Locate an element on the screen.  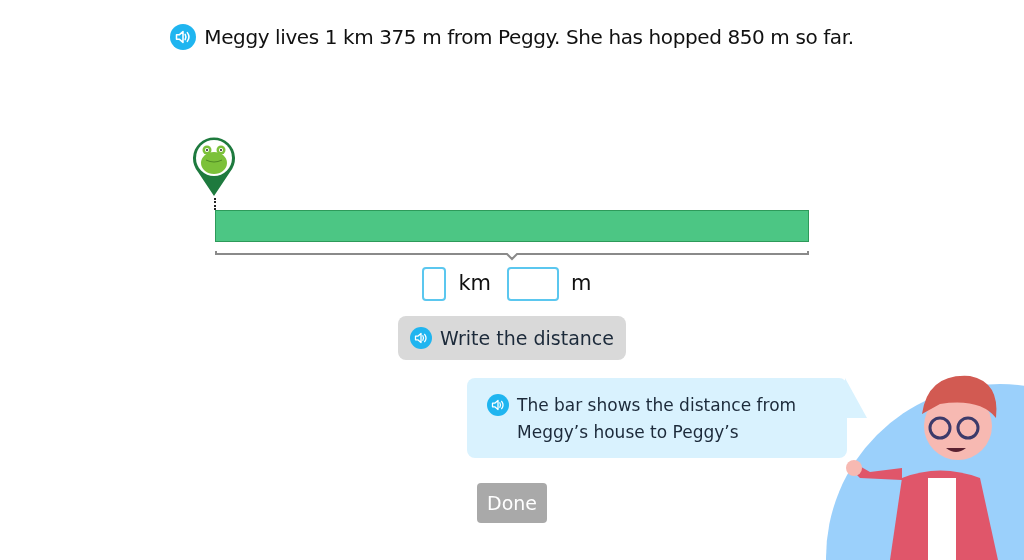
instruction-button: Write the distance is located at coordinates (512, 338).